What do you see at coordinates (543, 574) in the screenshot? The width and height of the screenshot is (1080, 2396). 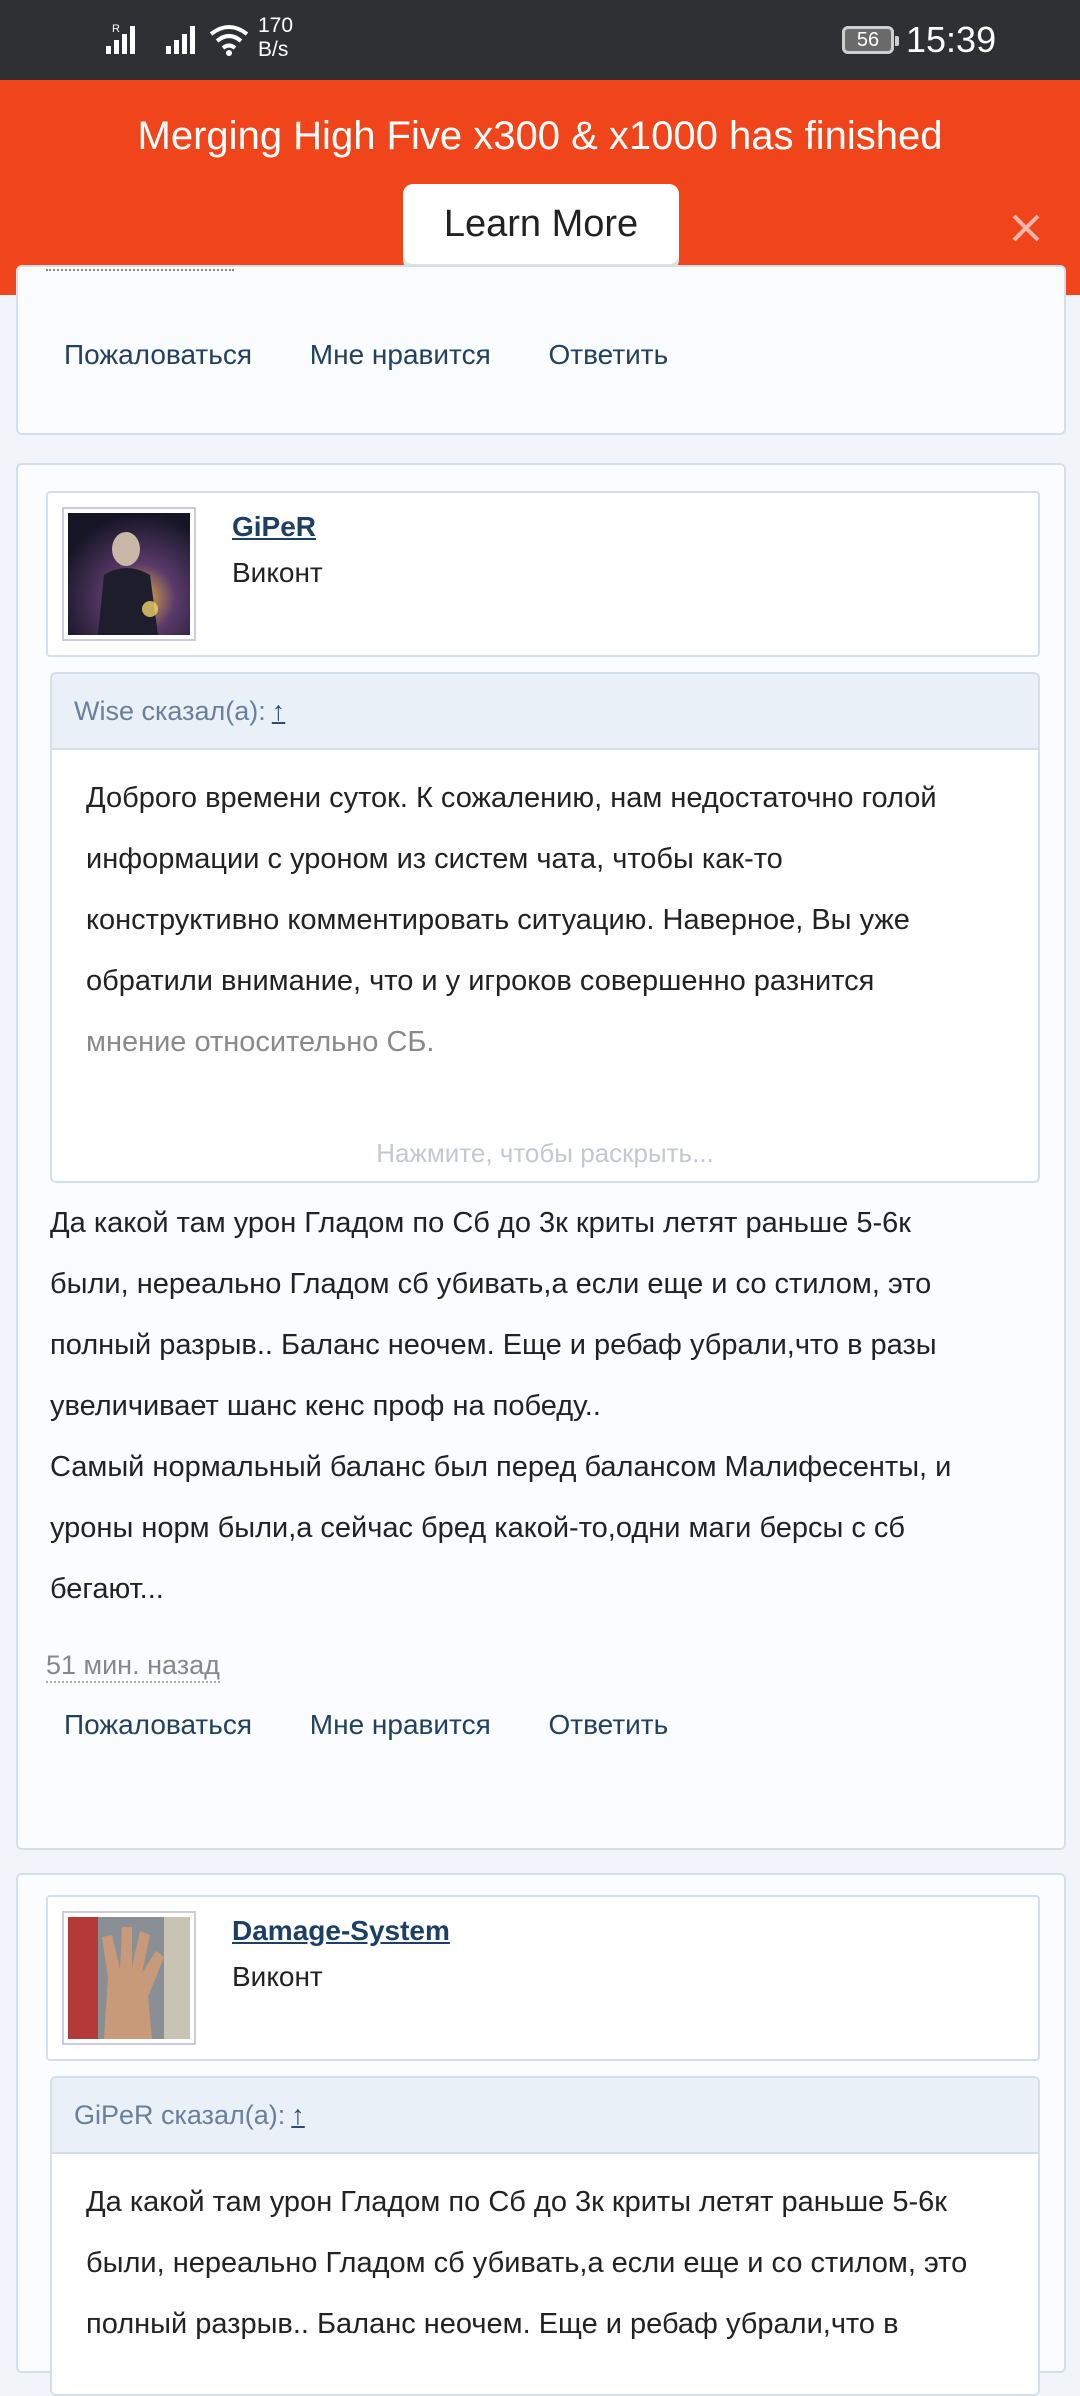 I see `user-info: GiPeR Виконт` at bounding box center [543, 574].